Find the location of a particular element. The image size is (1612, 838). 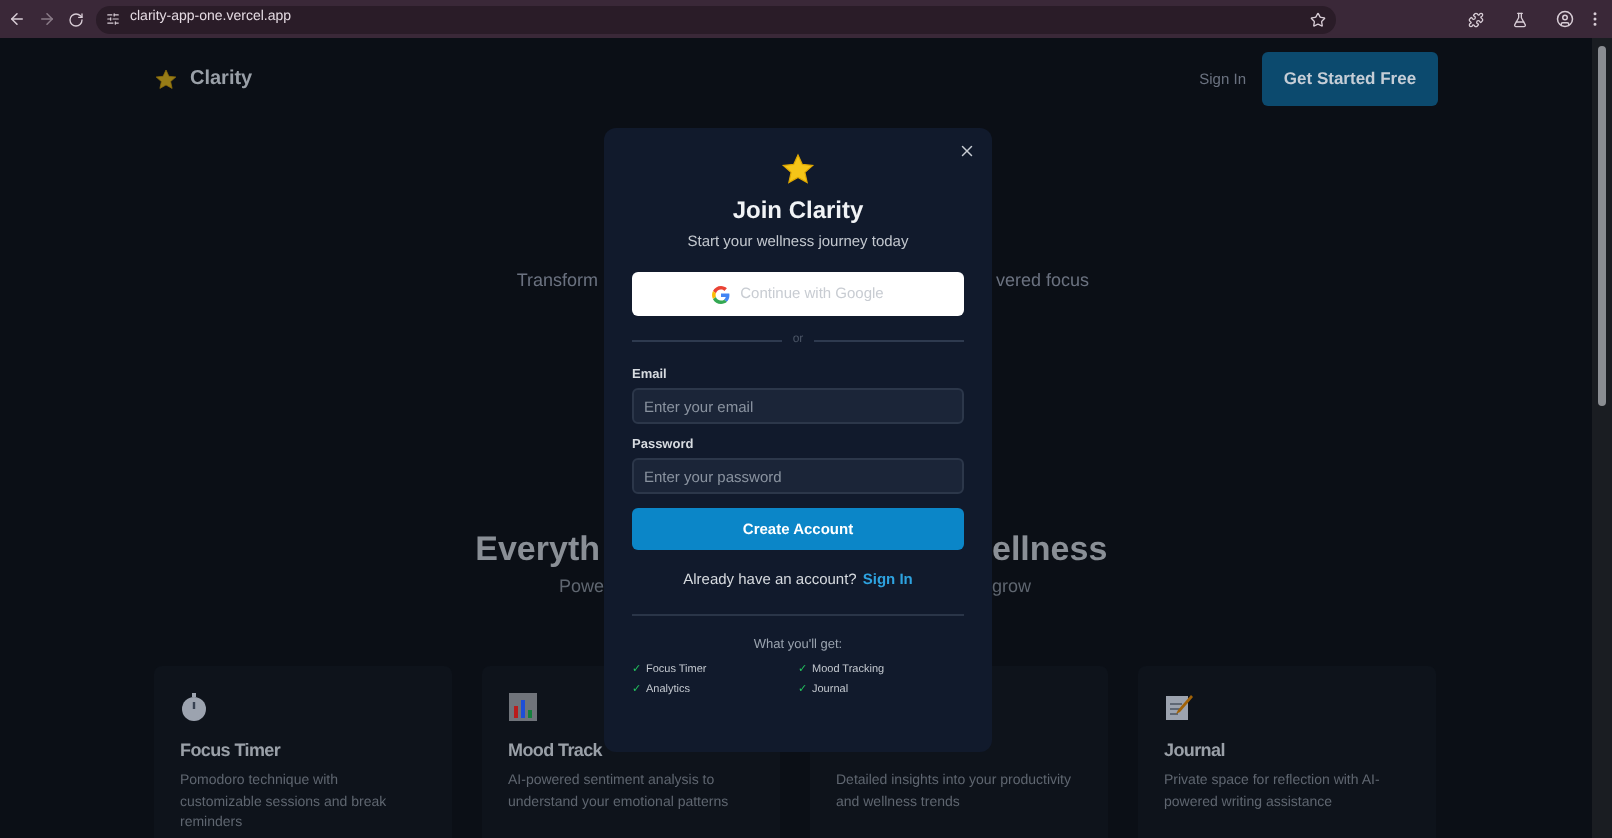

stopwatch-icon is located at coordinates (194, 707).